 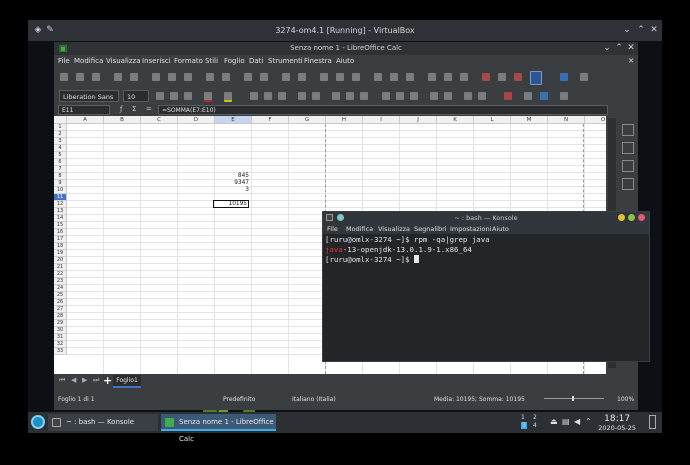 I want to click on row-header: 30, so click(x=60, y=330).